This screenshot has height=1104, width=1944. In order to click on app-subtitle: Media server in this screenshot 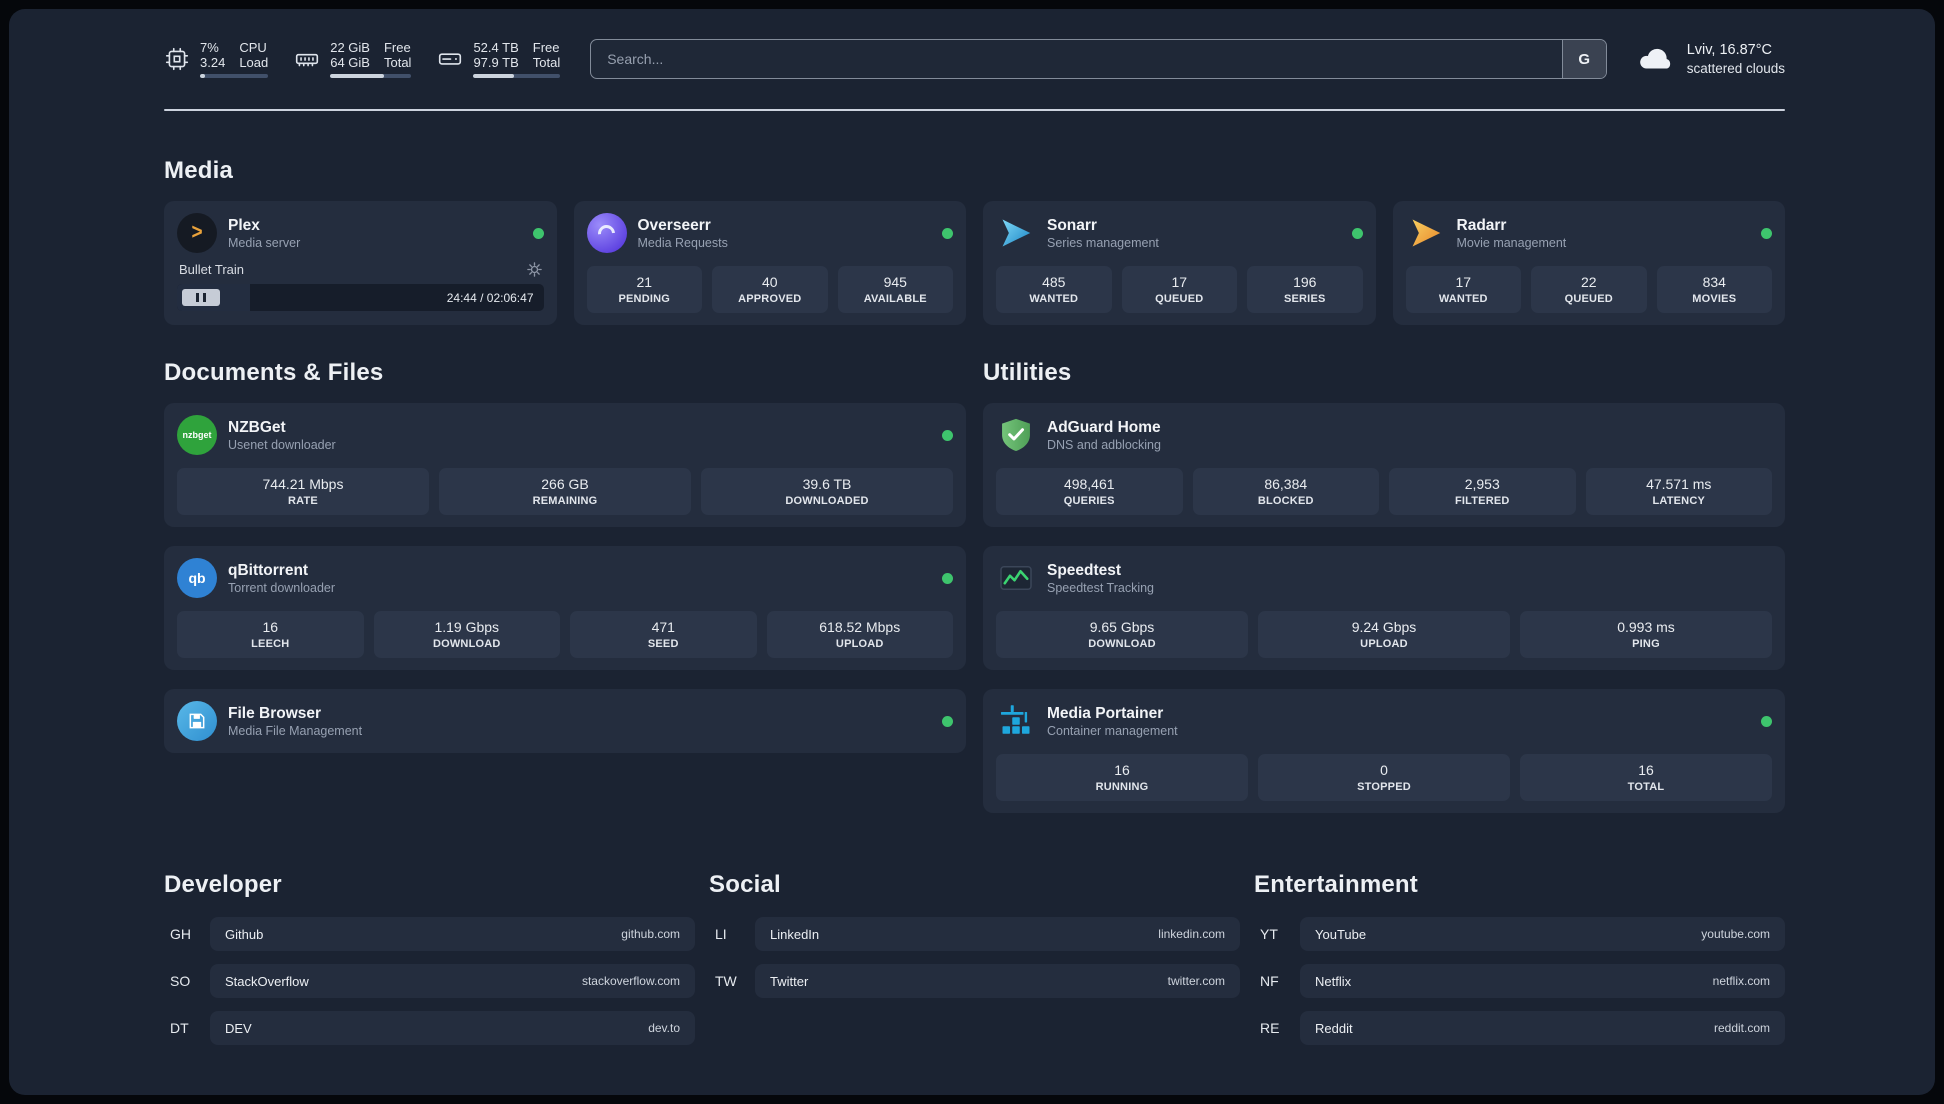, I will do `click(264, 242)`.